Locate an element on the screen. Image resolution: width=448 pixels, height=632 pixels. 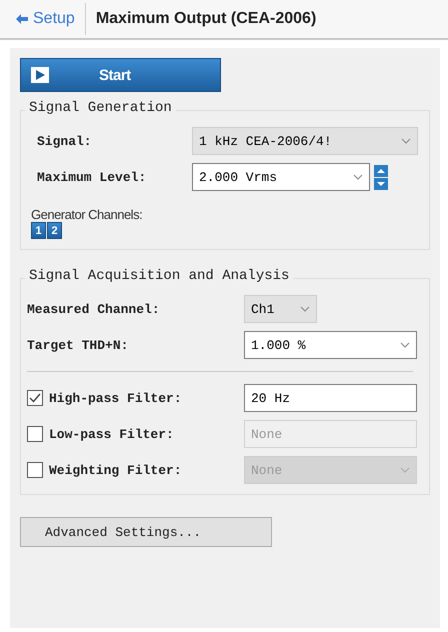
back-arrow-icon is located at coordinates (22, 19).